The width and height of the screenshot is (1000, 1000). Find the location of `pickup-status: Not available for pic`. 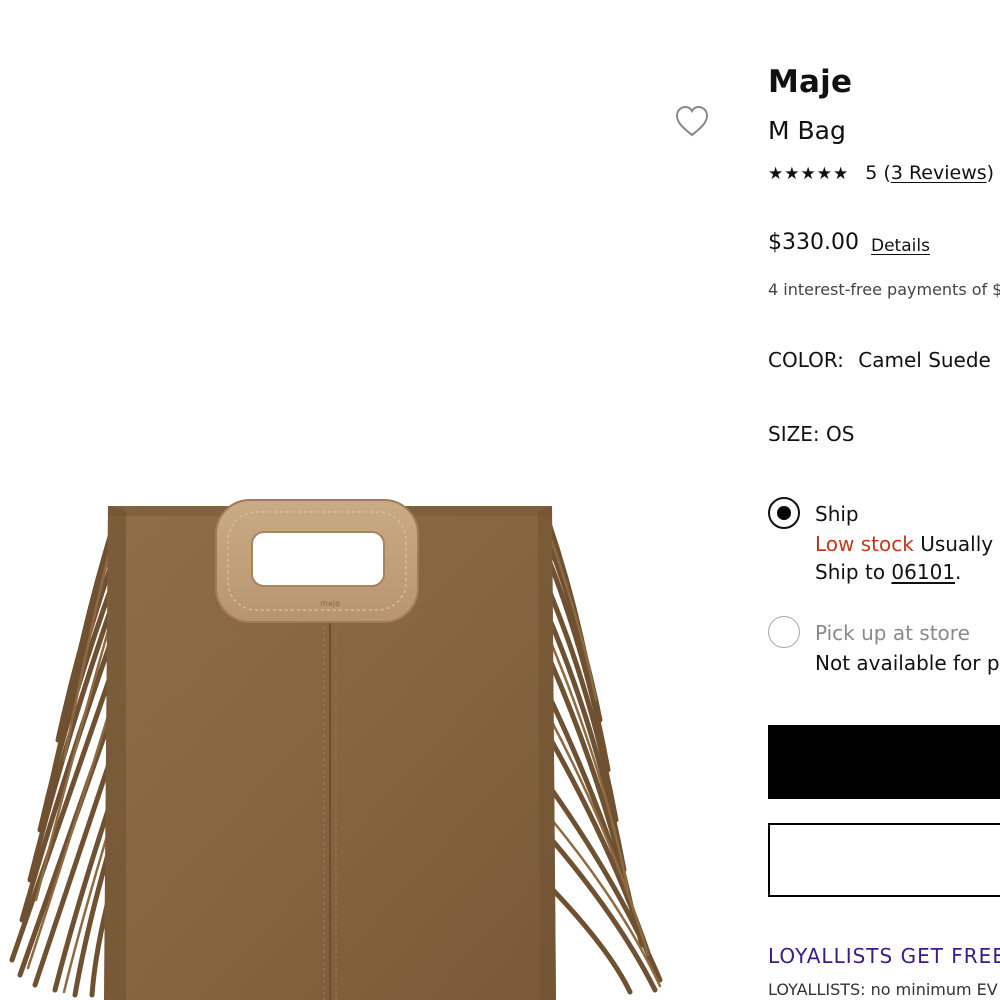

pickup-status: Not available for pic is located at coordinates (907, 663).